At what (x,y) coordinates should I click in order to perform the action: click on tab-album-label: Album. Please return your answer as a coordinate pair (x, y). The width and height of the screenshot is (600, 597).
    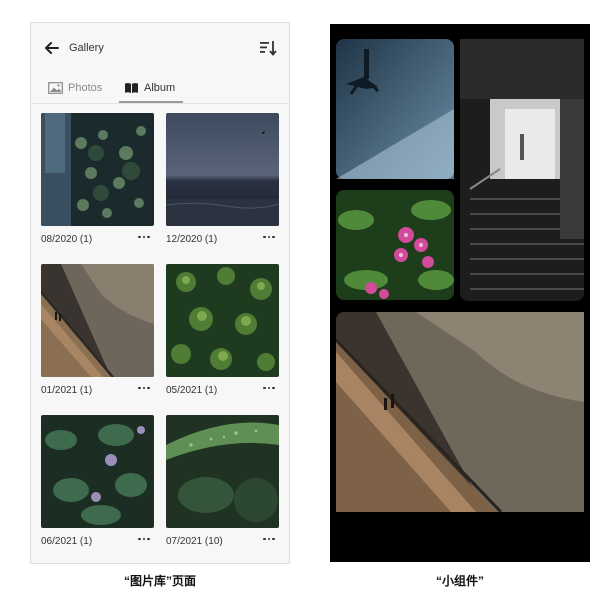
    Looking at the image, I should click on (160, 88).